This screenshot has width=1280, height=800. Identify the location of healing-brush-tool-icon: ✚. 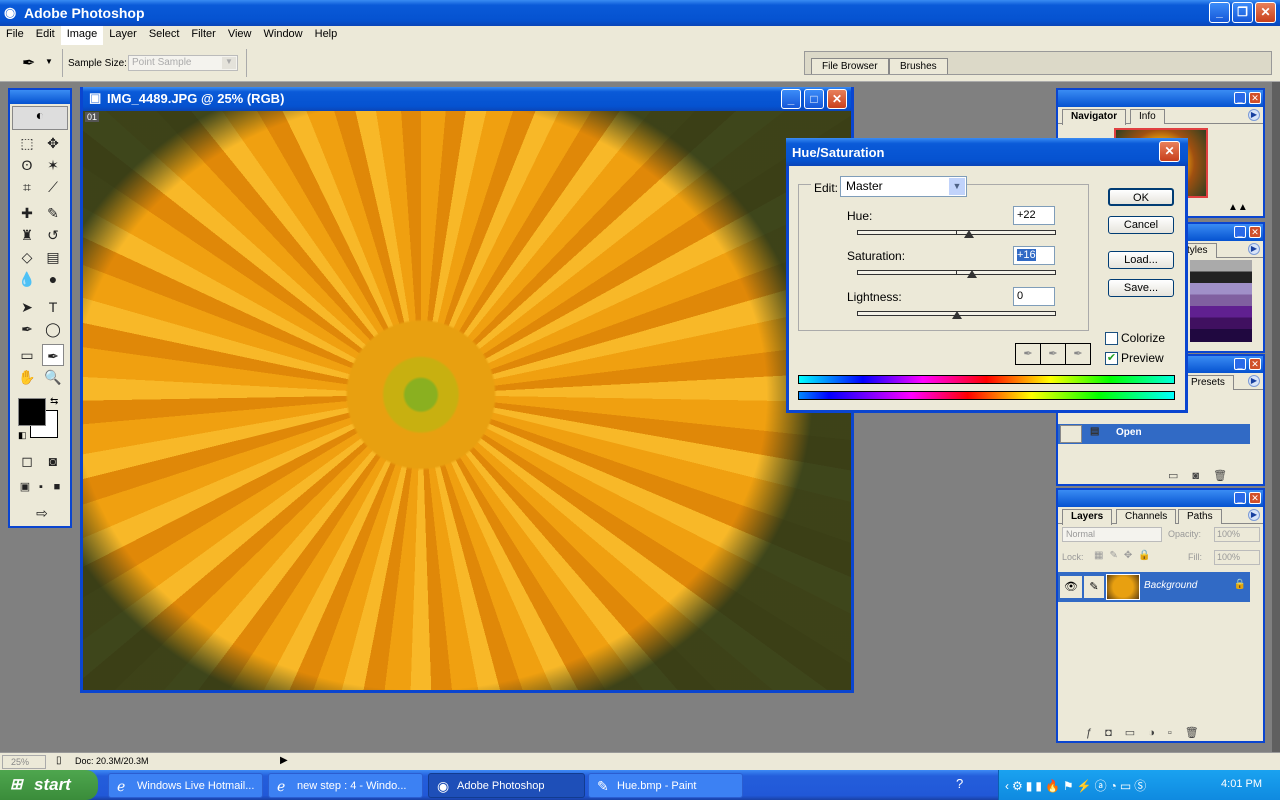
(27, 213).